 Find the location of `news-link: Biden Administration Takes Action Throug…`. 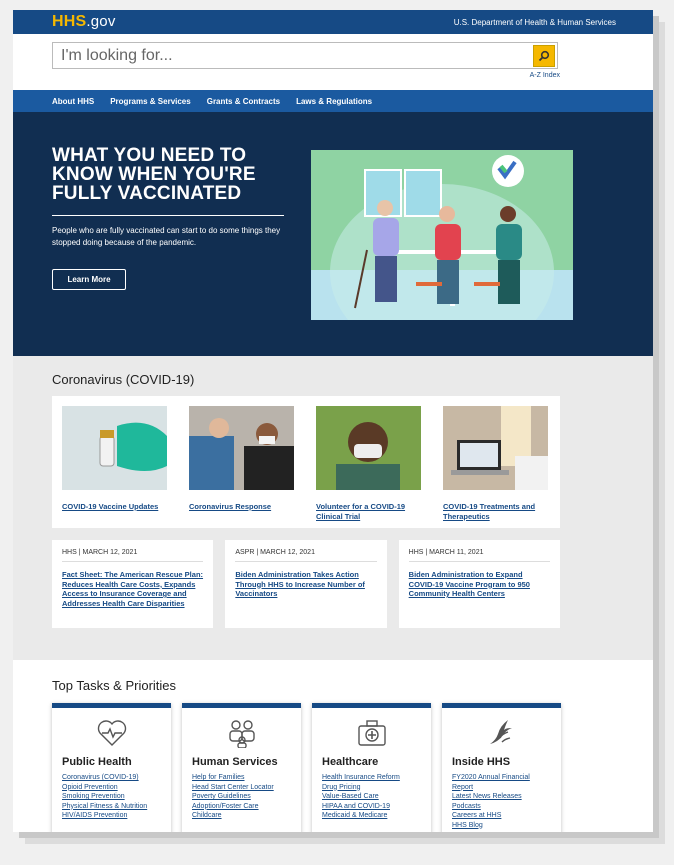

news-link: Biden Administration Takes Action Throug… is located at coordinates (305, 584).